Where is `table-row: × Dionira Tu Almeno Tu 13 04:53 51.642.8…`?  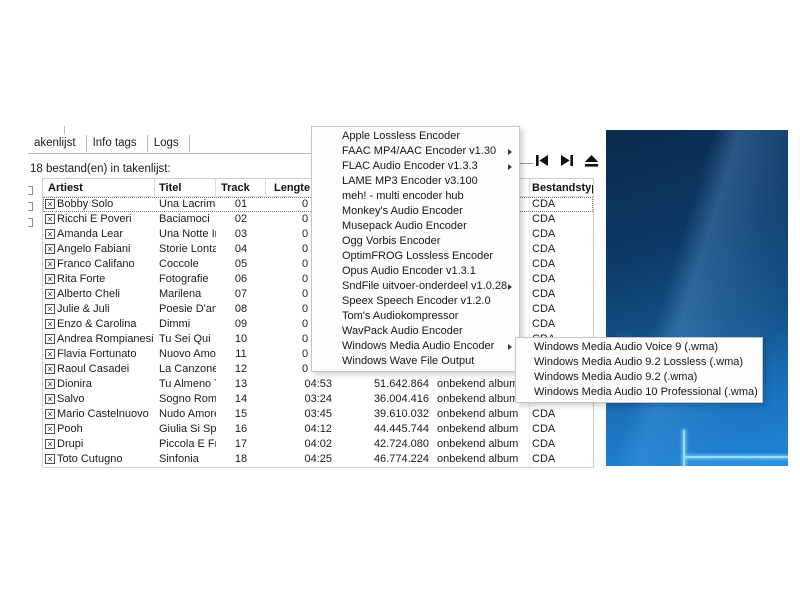
table-row: × Dionira Tu Almeno Tu 13 04:53 51.642.8… is located at coordinates (318, 384).